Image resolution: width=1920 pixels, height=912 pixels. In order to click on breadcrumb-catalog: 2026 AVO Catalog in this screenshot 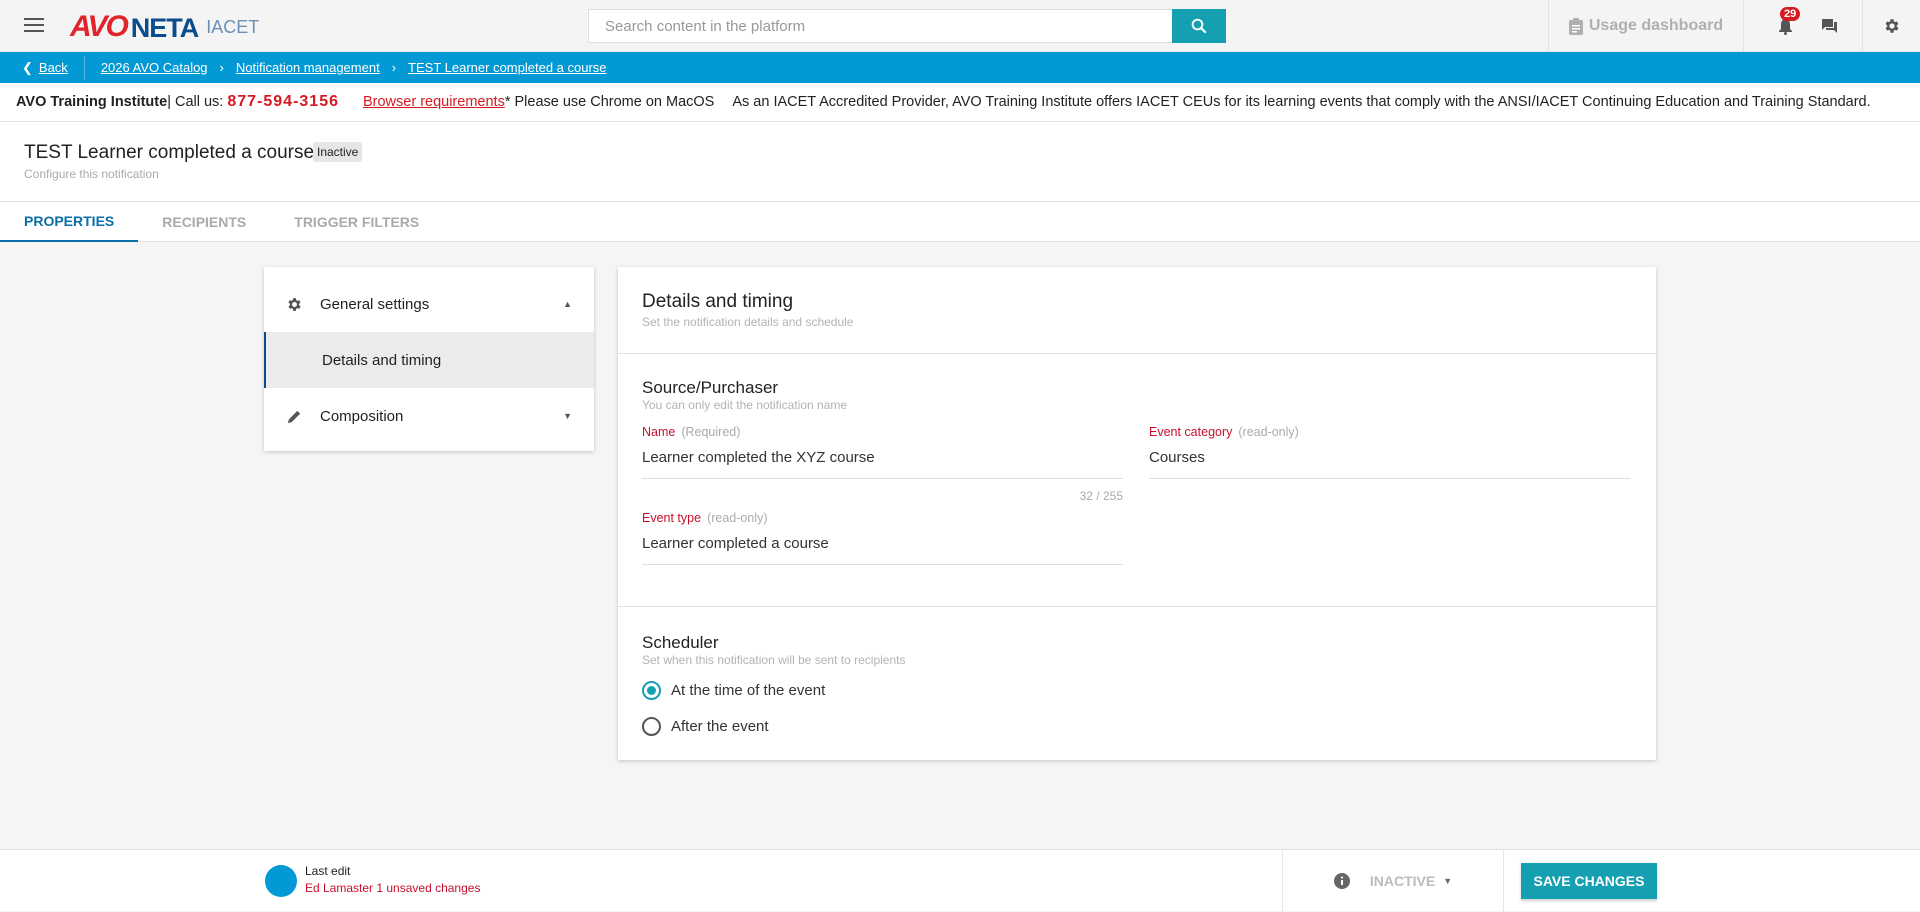, I will do `click(154, 67)`.